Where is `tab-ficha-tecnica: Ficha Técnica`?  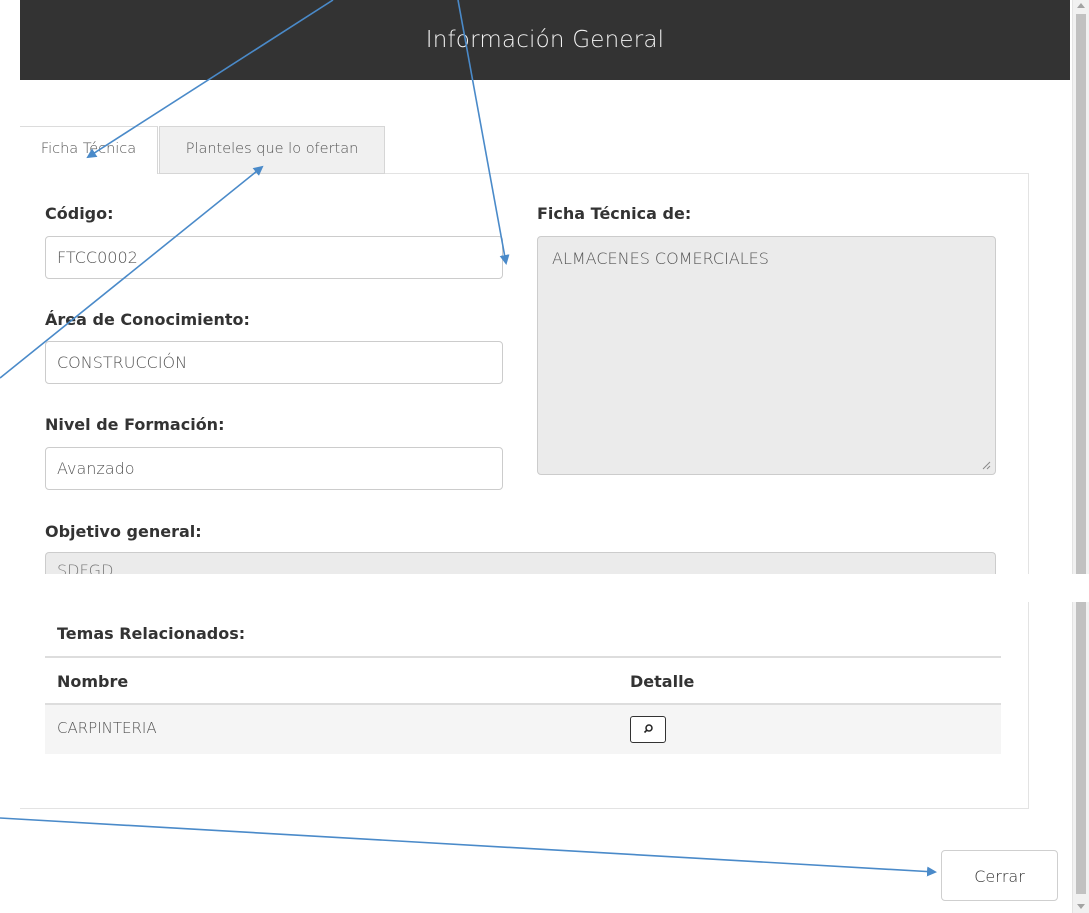
tab-ficha-tecnica: Ficha Técnica is located at coordinates (89, 150).